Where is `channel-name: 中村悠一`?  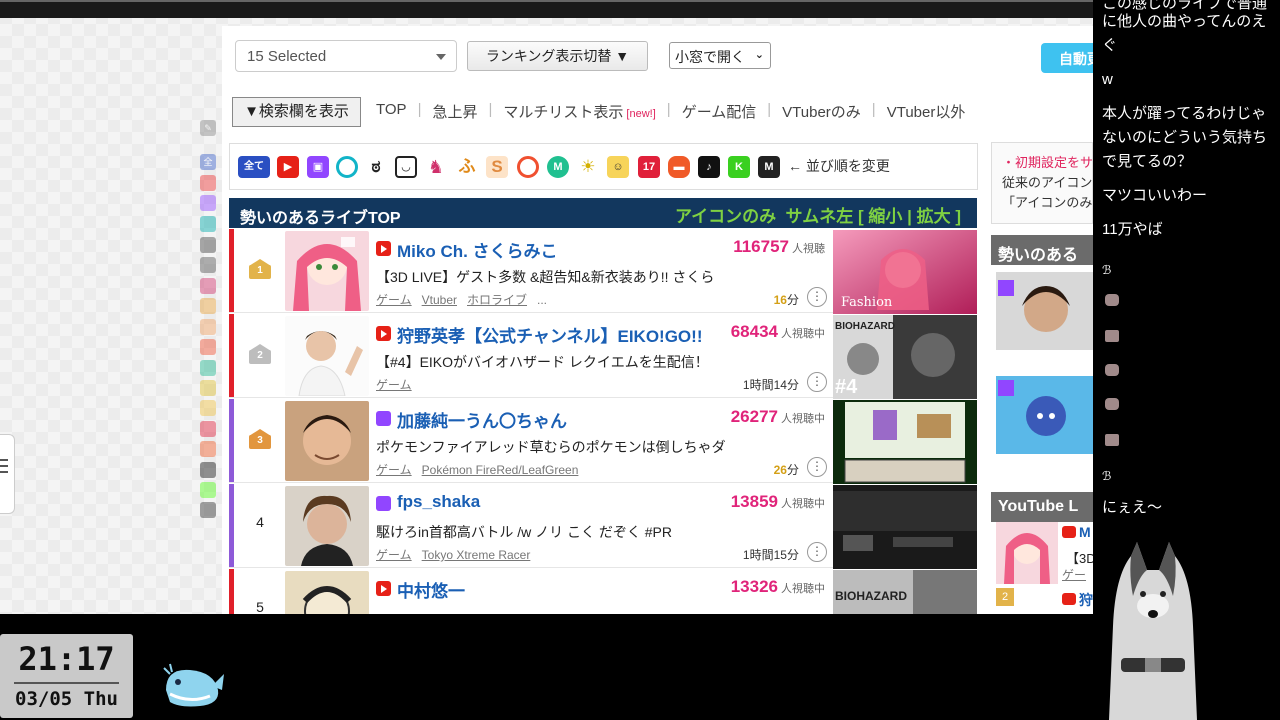 channel-name: 中村悠一 is located at coordinates (431, 589).